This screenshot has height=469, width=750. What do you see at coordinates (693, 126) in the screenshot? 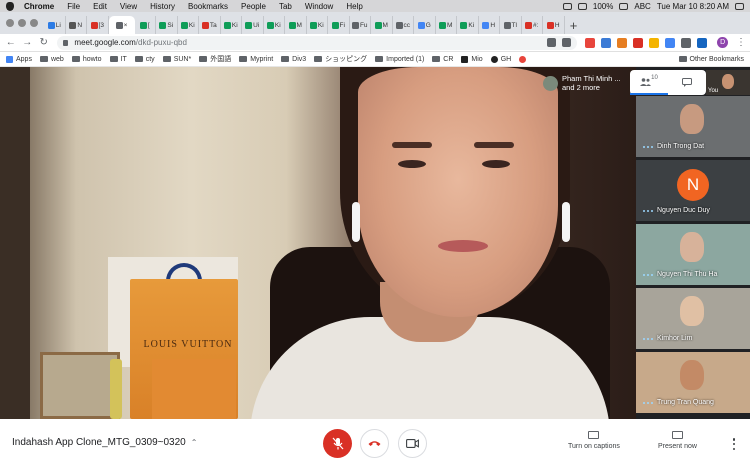
I see `participant-tile: Dinh Trong Dat` at bounding box center [693, 126].